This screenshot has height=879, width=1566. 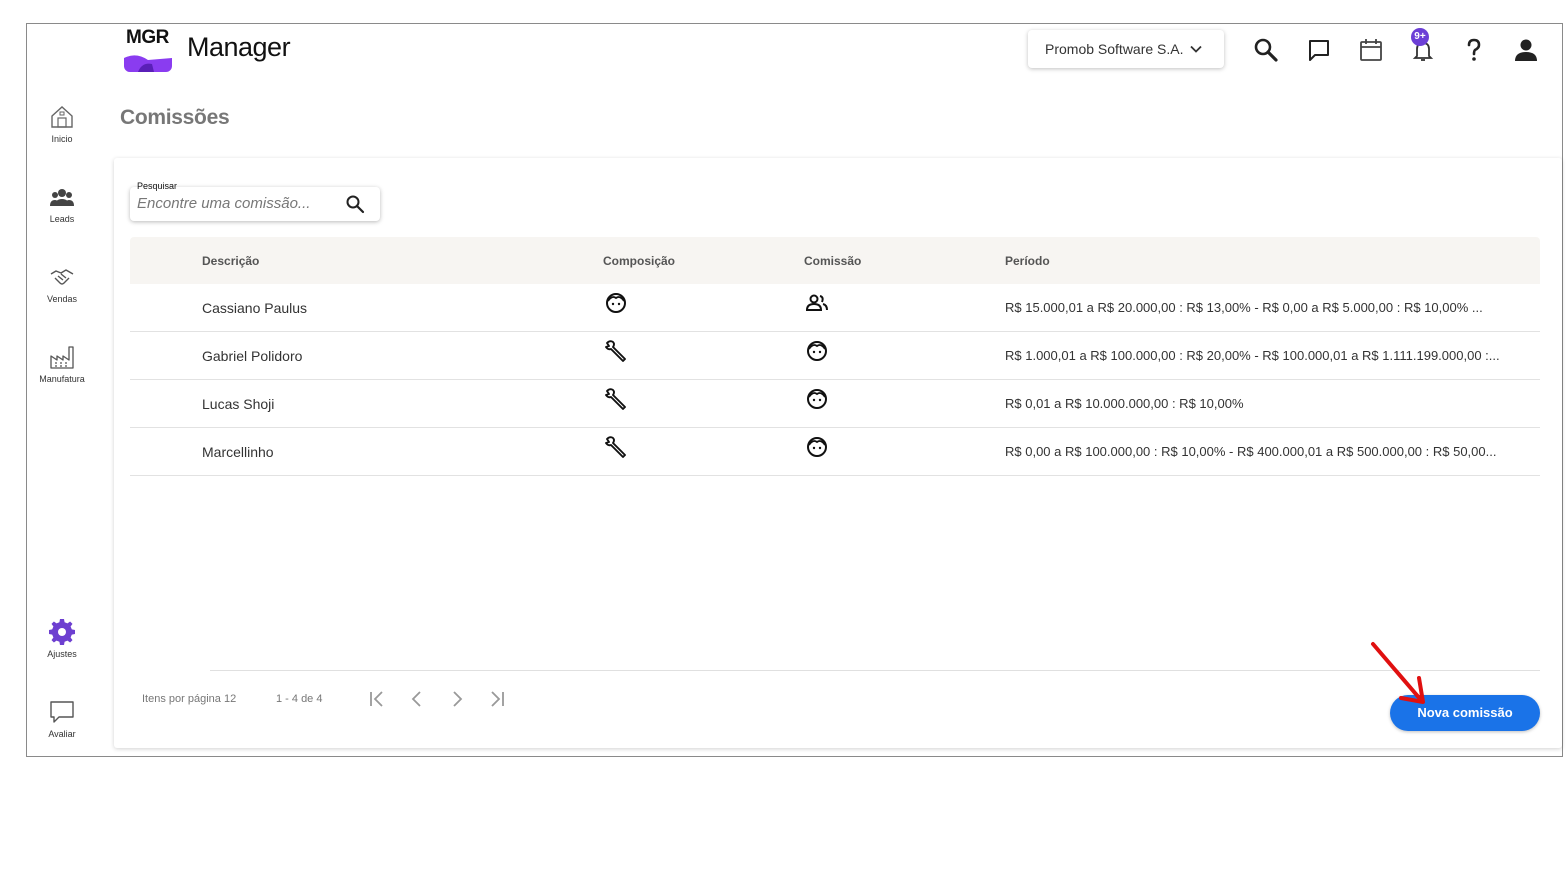 What do you see at coordinates (62, 734) in the screenshot?
I see `sidebar-label-avaliar: Avaliar` at bounding box center [62, 734].